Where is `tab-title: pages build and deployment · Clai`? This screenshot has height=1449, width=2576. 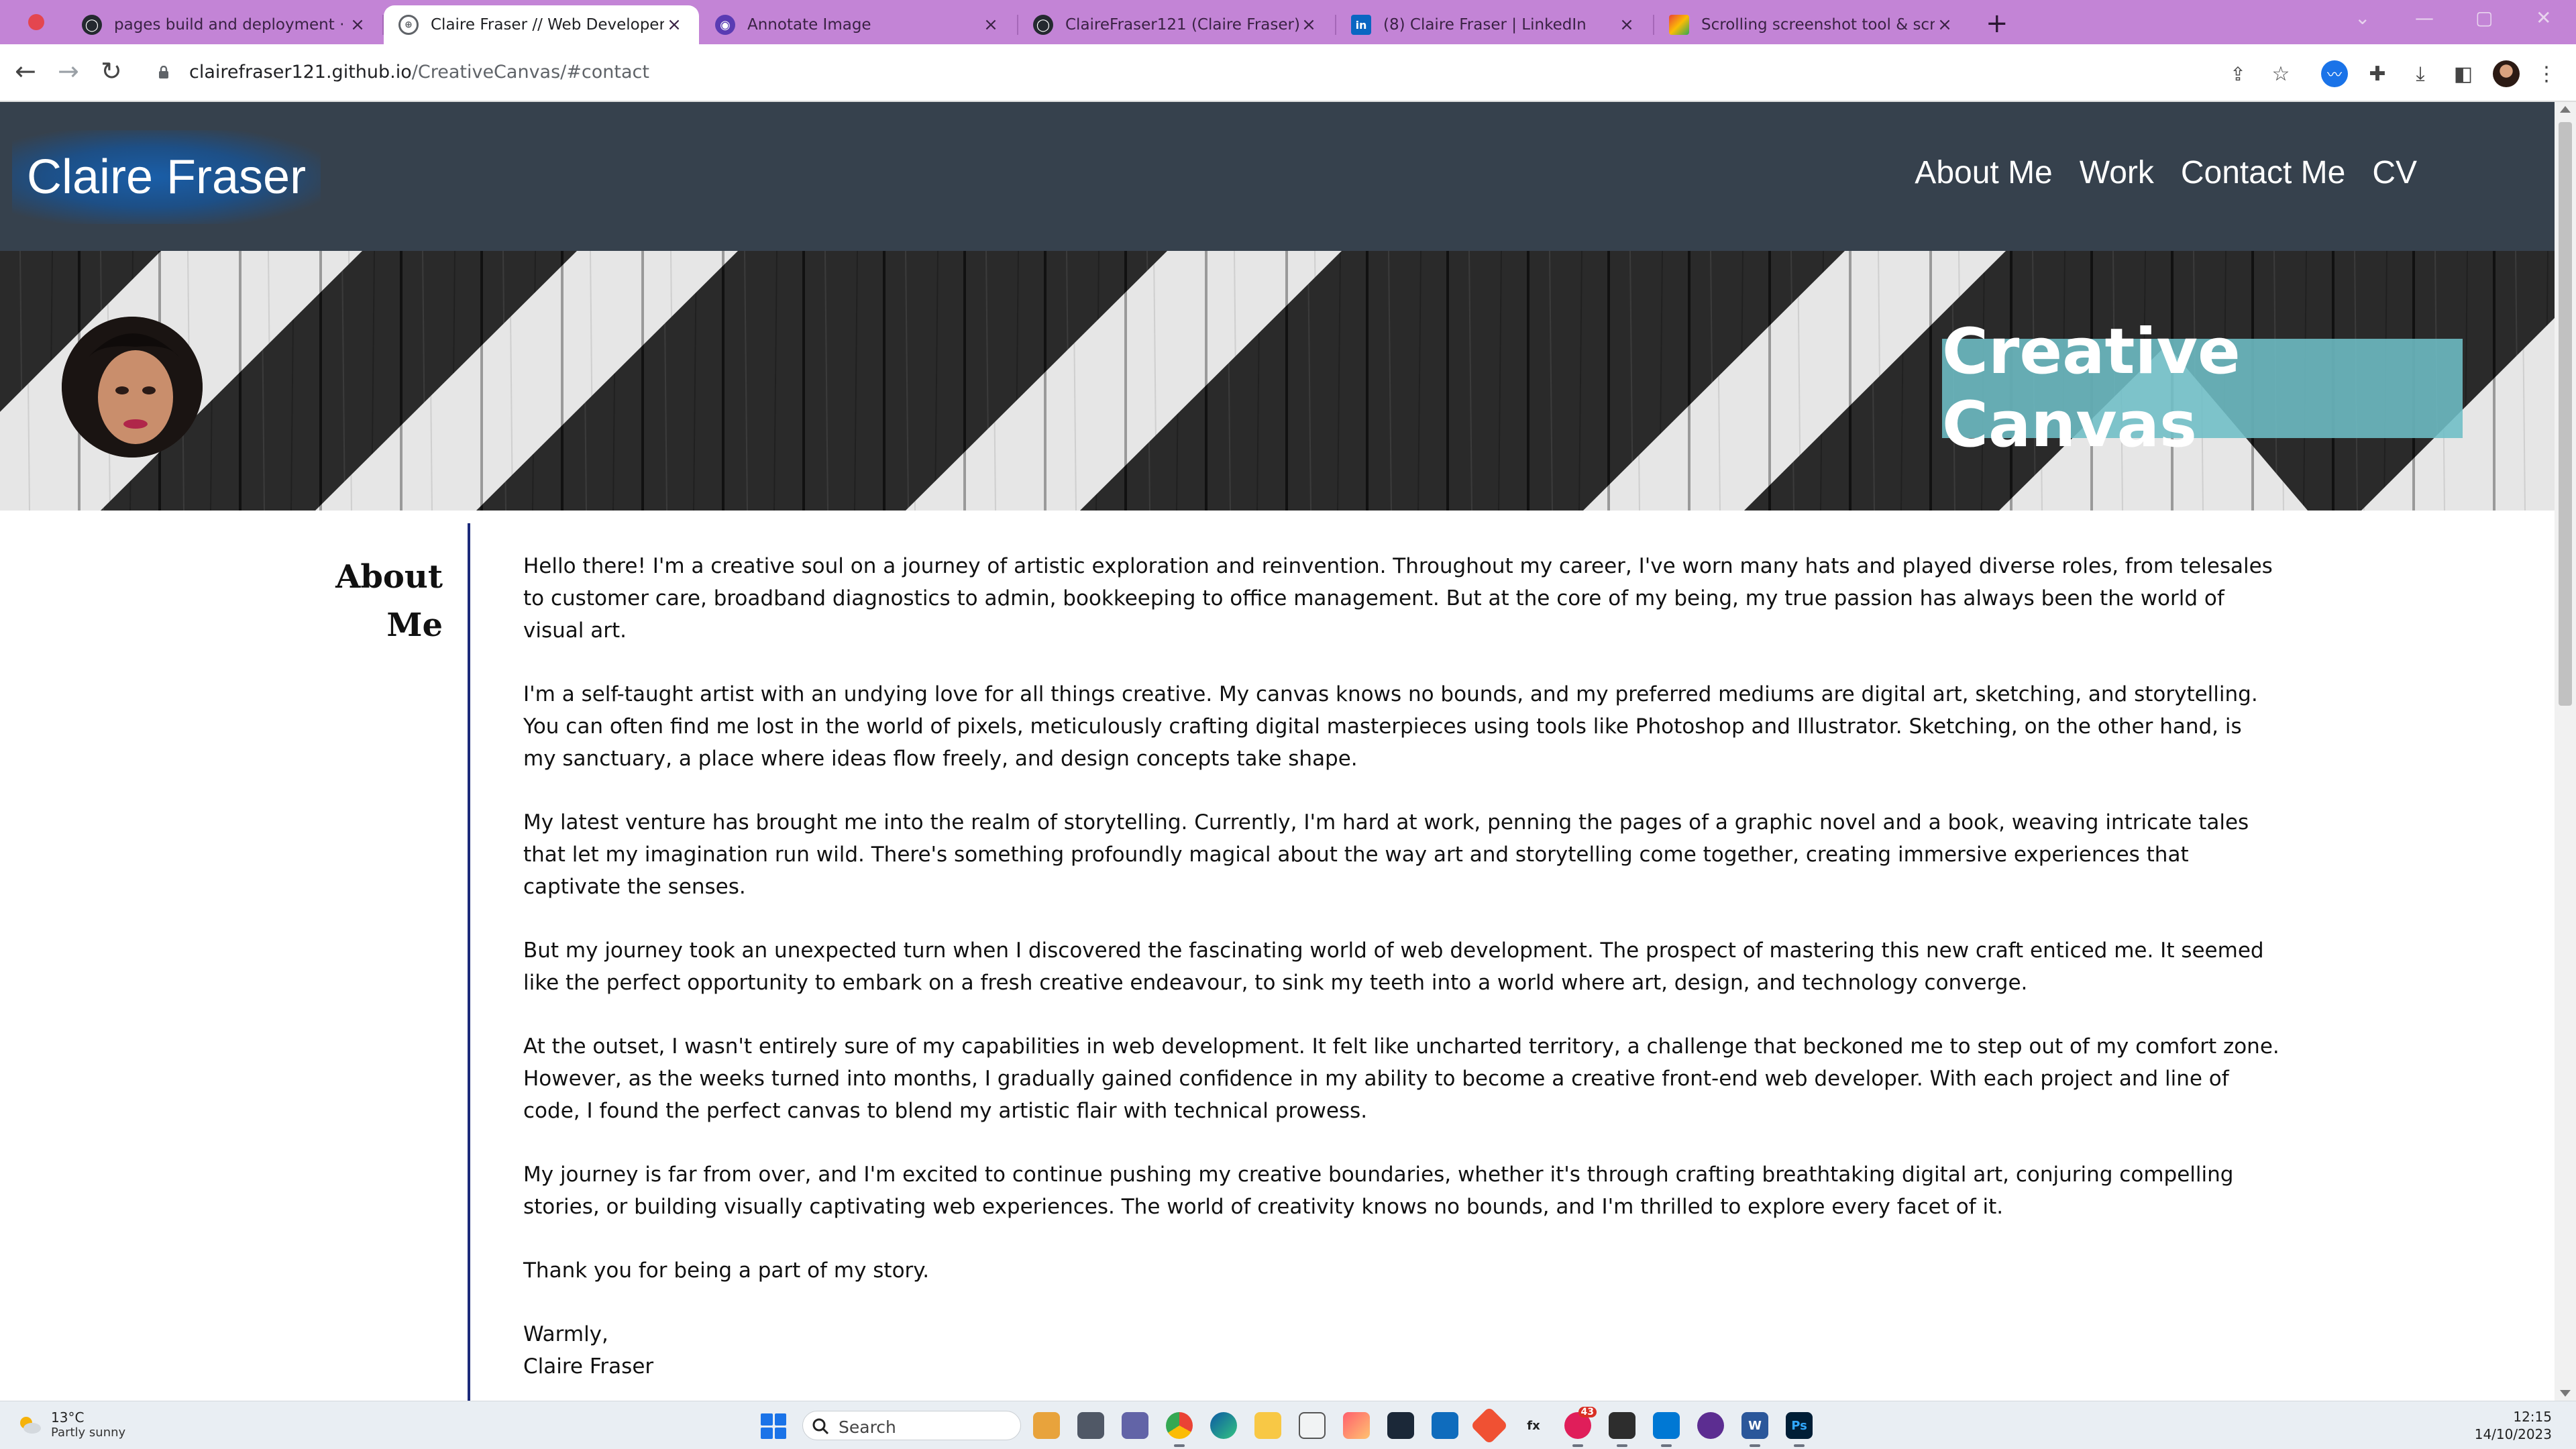
tab-title: pages build and deployment · Clai is located at coordinates (230, 25).